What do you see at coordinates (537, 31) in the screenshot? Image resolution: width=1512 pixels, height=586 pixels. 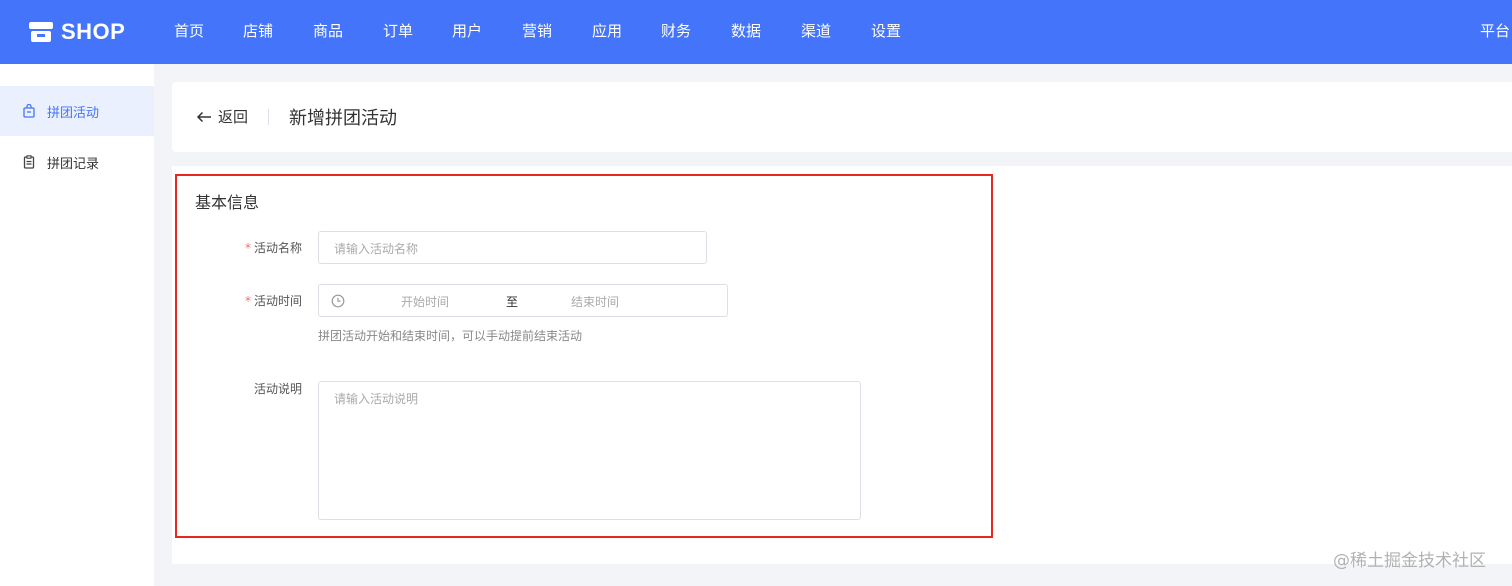 I see `nav-item-marketing: 营销` at bounding box center [537, 31].